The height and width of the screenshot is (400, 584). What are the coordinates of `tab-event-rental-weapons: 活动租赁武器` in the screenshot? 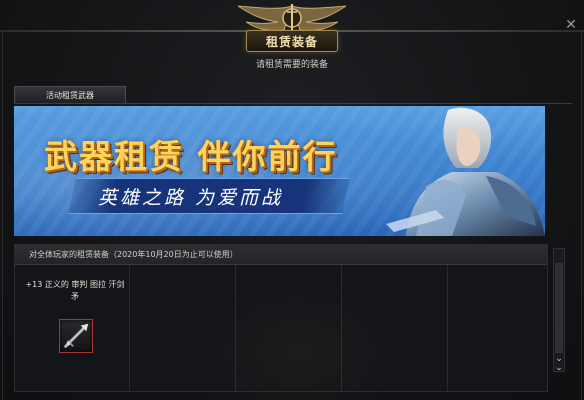 It's located at (70, 94).